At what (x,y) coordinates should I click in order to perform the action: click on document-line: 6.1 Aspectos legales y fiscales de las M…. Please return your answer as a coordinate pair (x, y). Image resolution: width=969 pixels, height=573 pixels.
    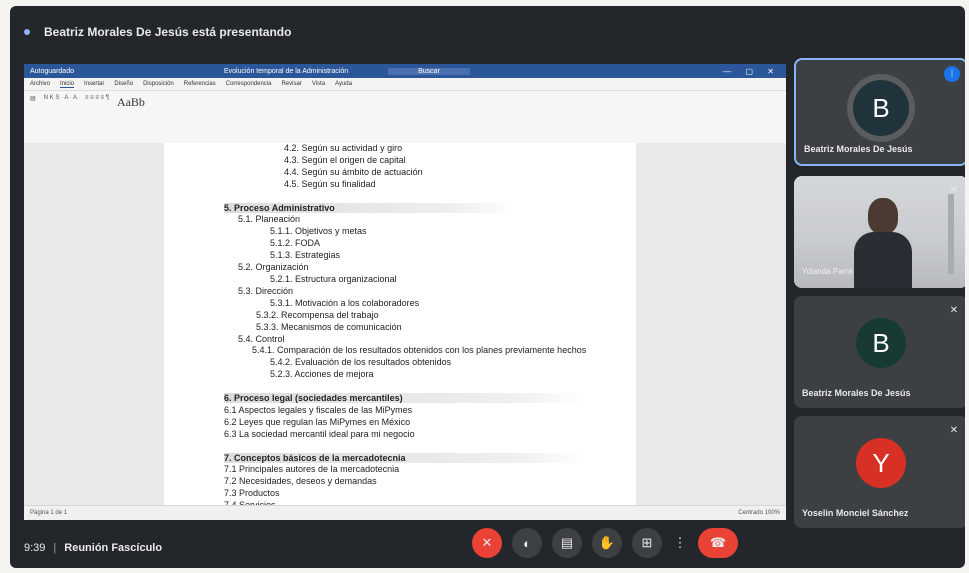
    Looking at the image, I should click on (405, 411).